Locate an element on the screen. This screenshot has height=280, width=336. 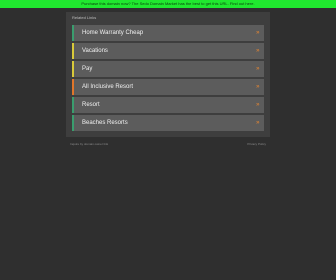
privacy-policy-link: Privacy Policy is located at coordinates (256, 144).